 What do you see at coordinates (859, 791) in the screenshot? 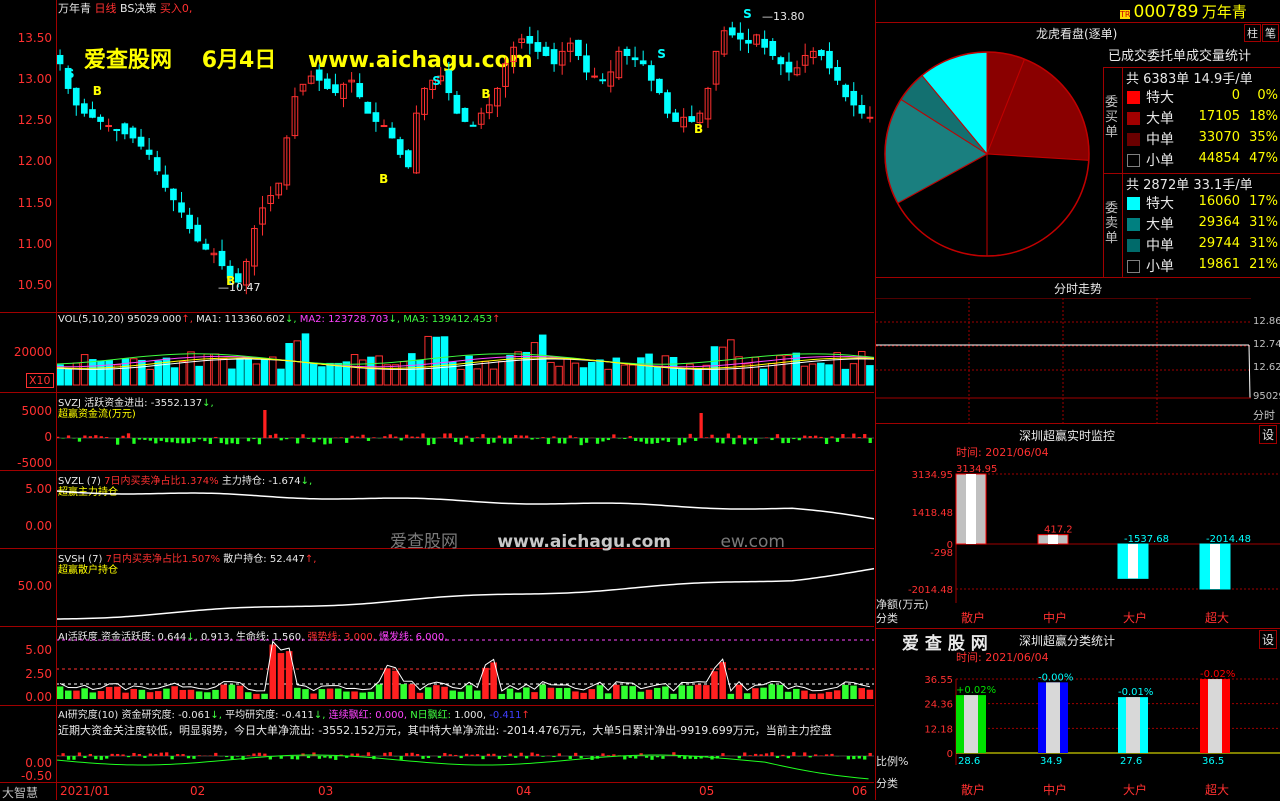
I see `date-tick: 06` at bounding box center [859, 791].